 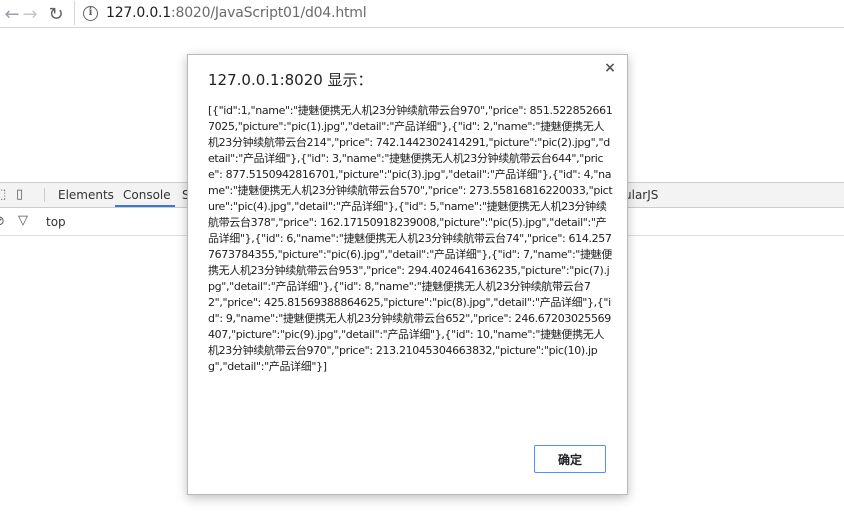 What do you see at coordinates (86, 195) in the screenshot?
I see `tab-elements: Elements` at bounding box center [86, 195].